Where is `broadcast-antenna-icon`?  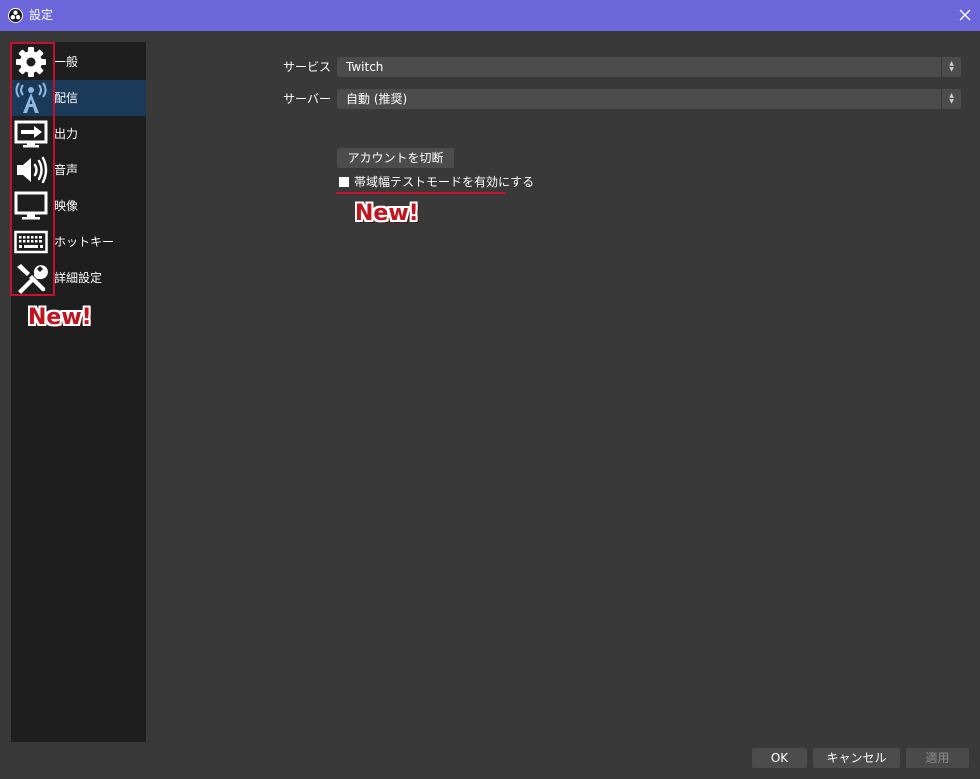 broadcast-antenna-icon is located at coordinates (31, 98).